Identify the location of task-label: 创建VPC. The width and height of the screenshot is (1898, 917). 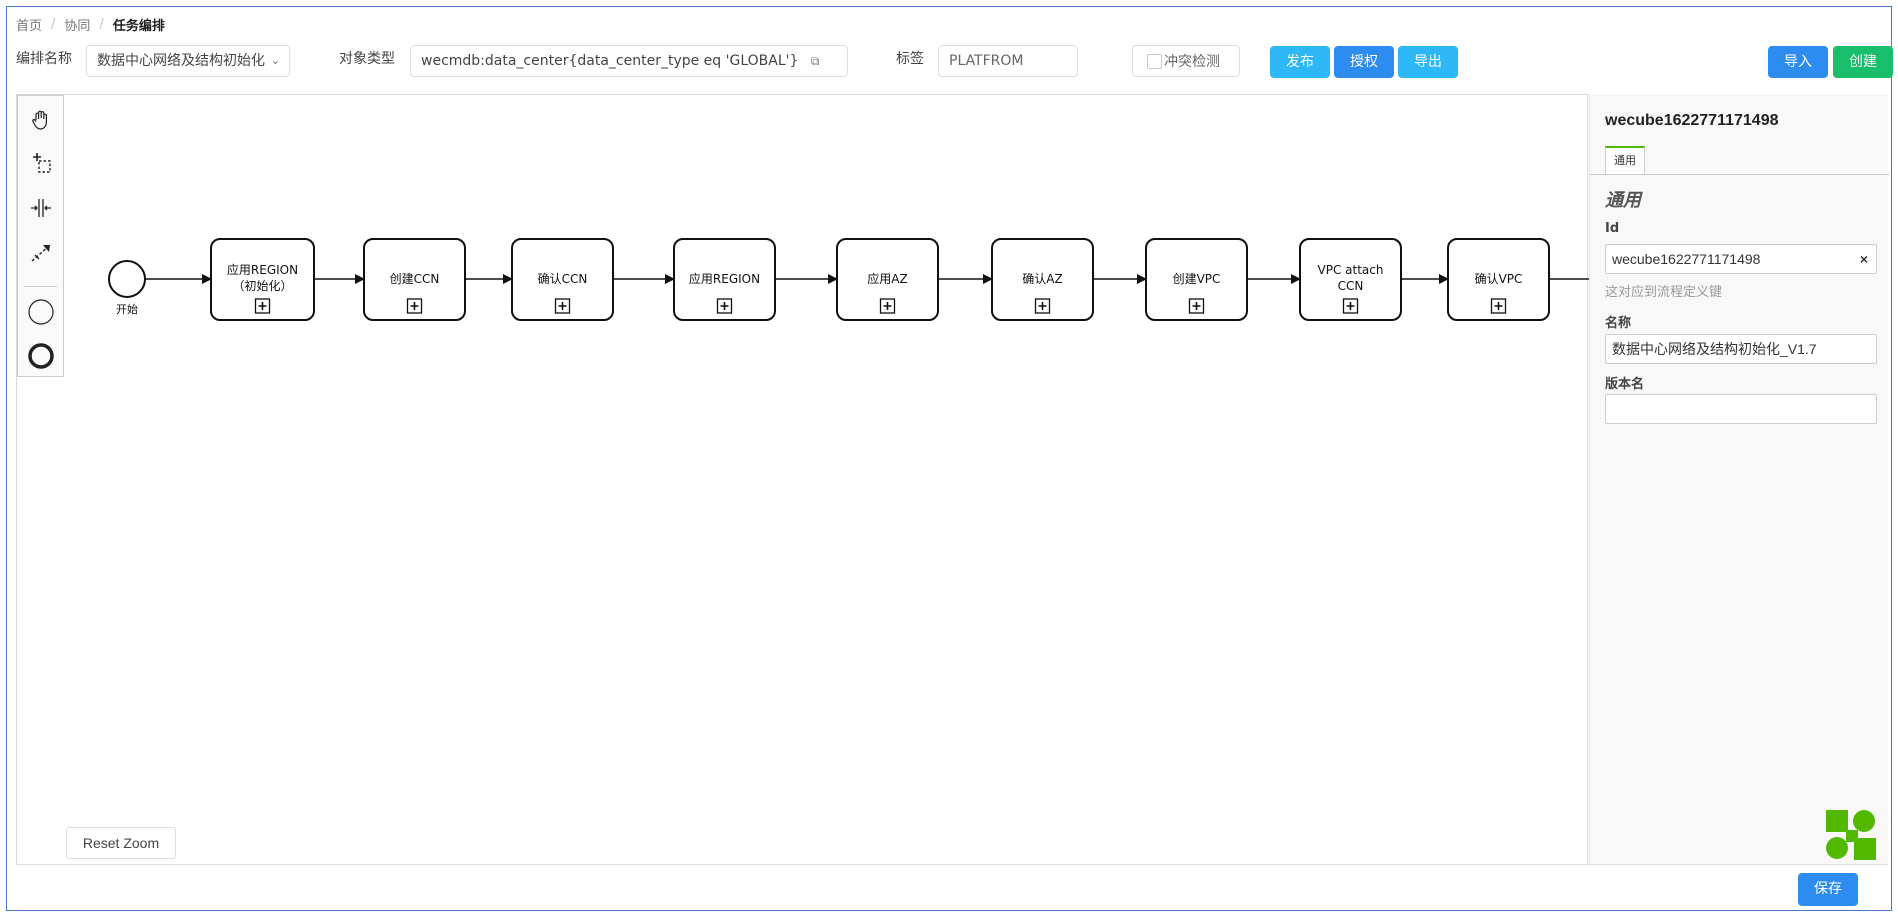
(1197, 279).